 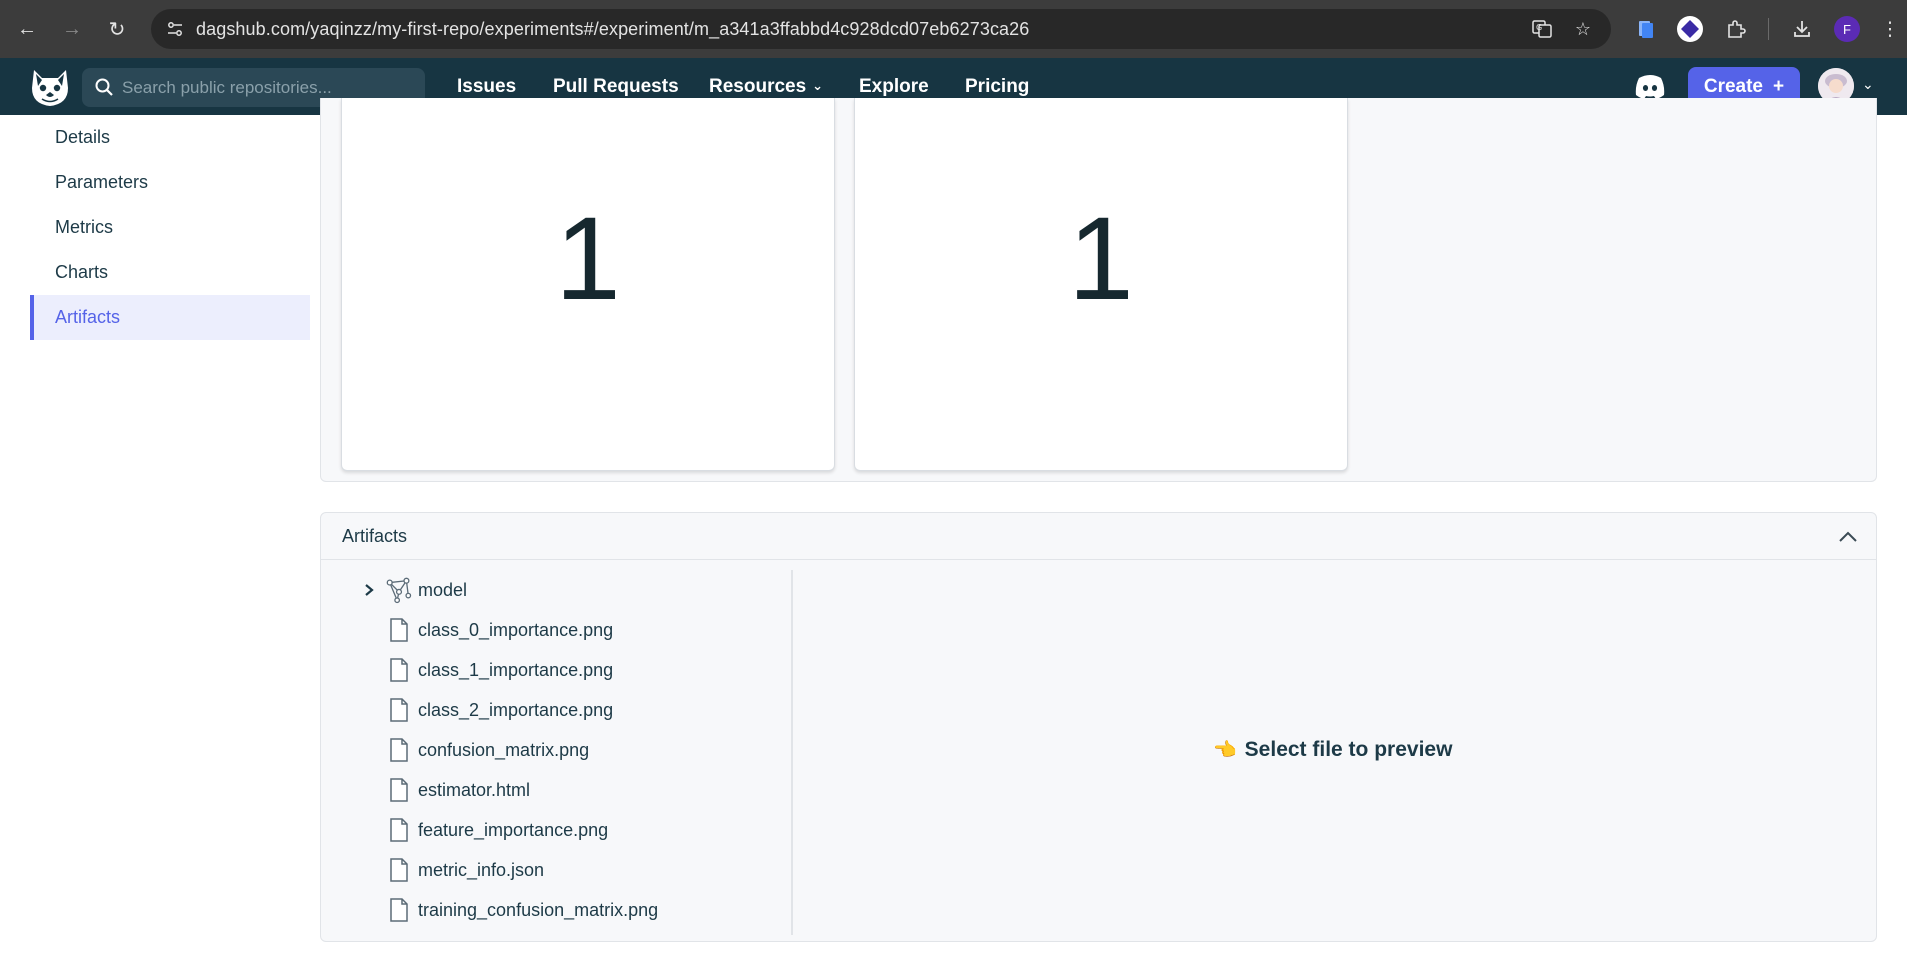 What do you see at coordinates (556, 590) in the screenshot?
I see `tree-folder-model: model` at bounding box center [556, 590].